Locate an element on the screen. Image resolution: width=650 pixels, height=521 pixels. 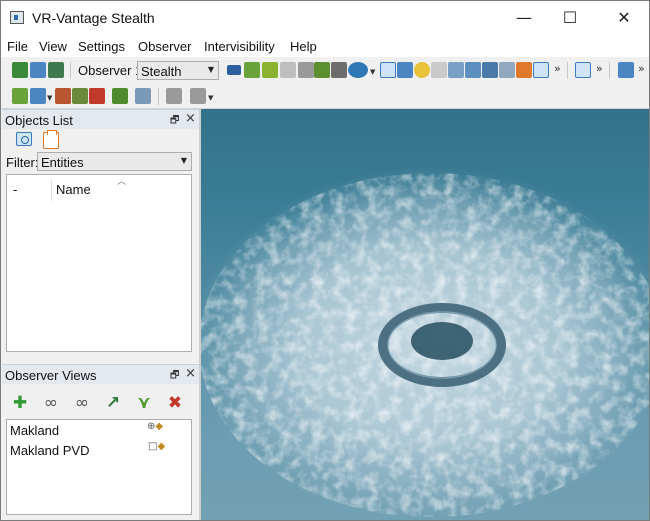
observer-mode-value: Stealth is located at coordinates (161, 71).